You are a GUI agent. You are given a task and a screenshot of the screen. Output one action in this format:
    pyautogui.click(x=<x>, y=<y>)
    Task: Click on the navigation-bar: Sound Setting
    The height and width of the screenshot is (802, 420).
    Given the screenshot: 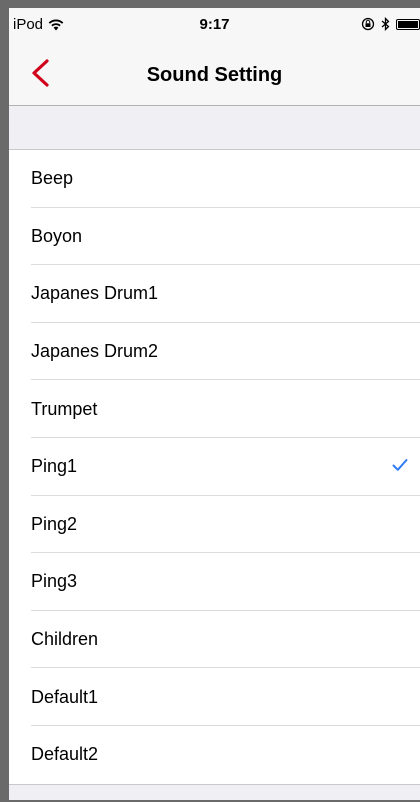 What is the action you would take?
    pyautogui.click(x=214, y=73)
    